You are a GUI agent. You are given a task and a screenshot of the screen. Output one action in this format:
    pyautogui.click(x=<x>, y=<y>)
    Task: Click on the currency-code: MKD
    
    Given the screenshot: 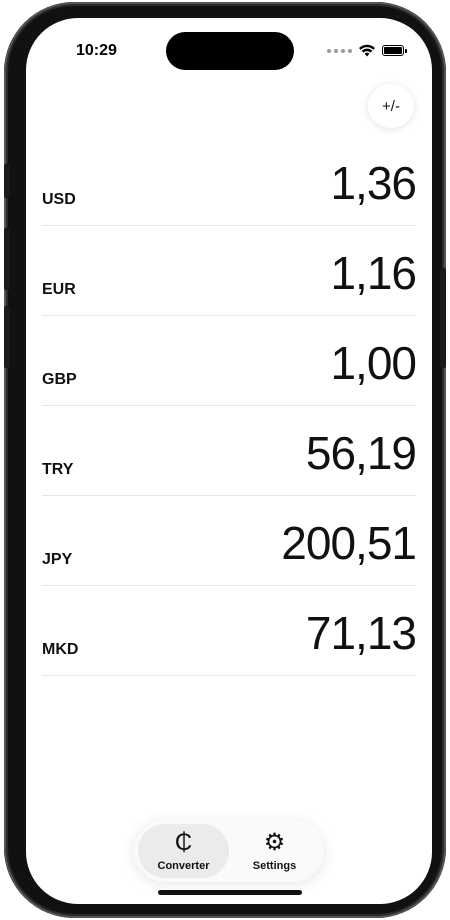 What is the action you would take?
    pyautogui.click(x=60, y=649)
    